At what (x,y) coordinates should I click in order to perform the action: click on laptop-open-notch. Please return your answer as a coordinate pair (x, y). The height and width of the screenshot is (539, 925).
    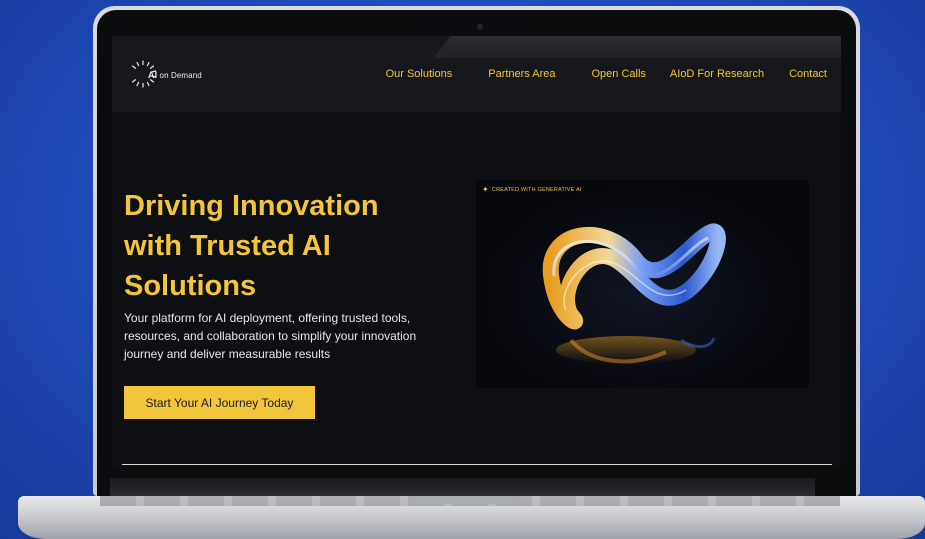
    Looking at the image, I should click on (464, 500).